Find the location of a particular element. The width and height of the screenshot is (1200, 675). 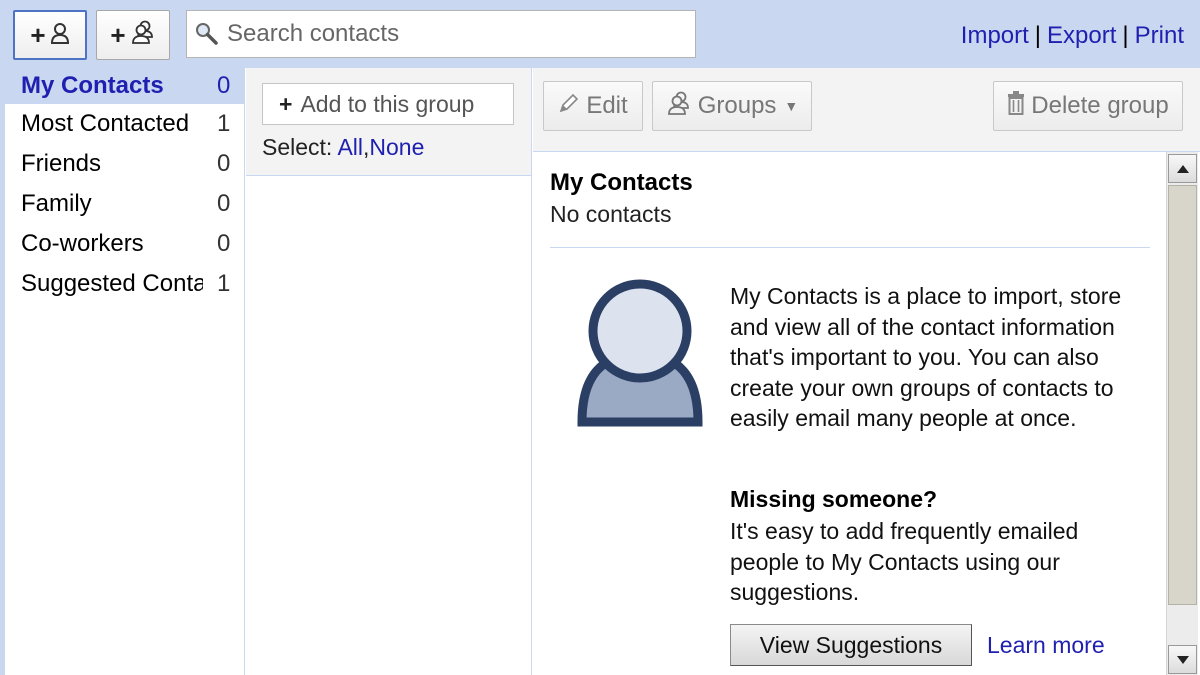

pencil-icon is located at coordinates (572, 106).